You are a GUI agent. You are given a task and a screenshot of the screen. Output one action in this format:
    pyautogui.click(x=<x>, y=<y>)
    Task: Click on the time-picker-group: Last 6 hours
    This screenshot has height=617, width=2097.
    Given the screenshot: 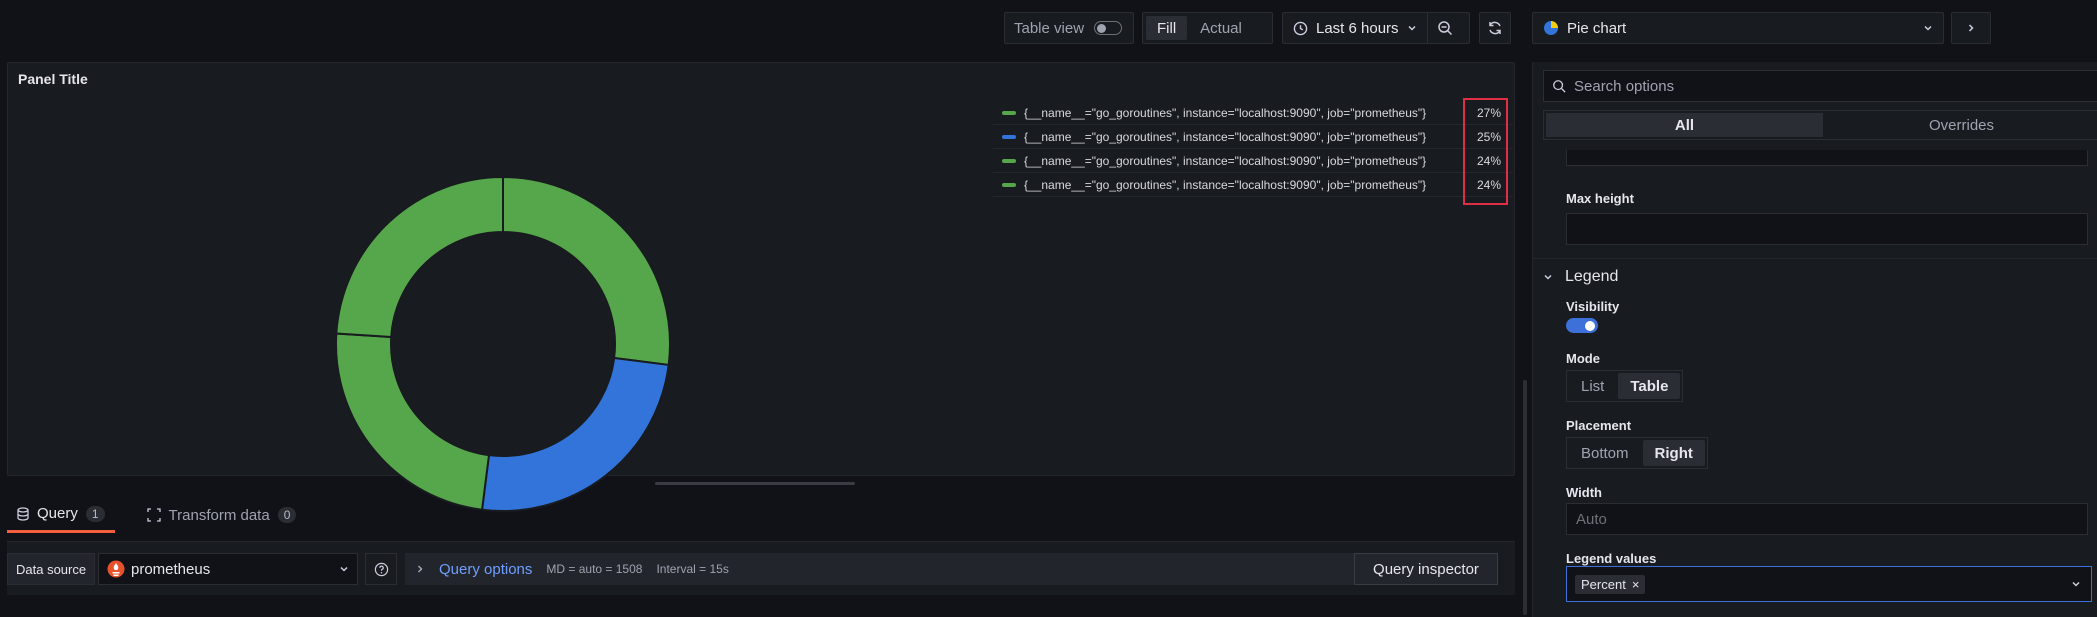 What is the action you would take?
    pyautogui.click(x=1376, y=28)
    